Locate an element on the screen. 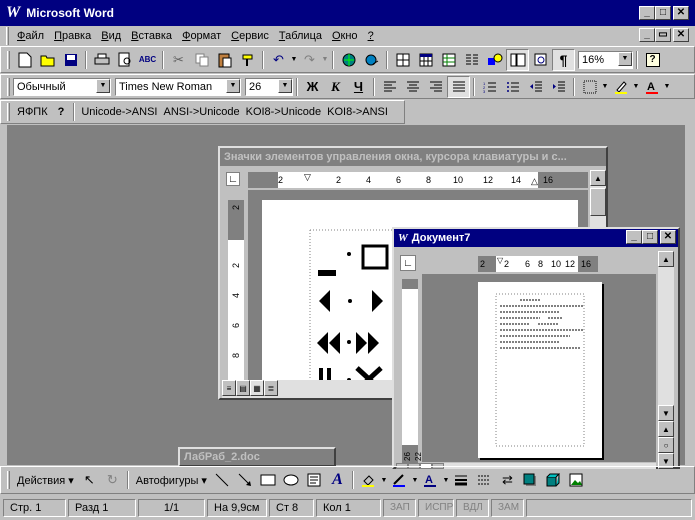 The image size is (695, 520). print-preview-icon is located at coordinates (124, 60).